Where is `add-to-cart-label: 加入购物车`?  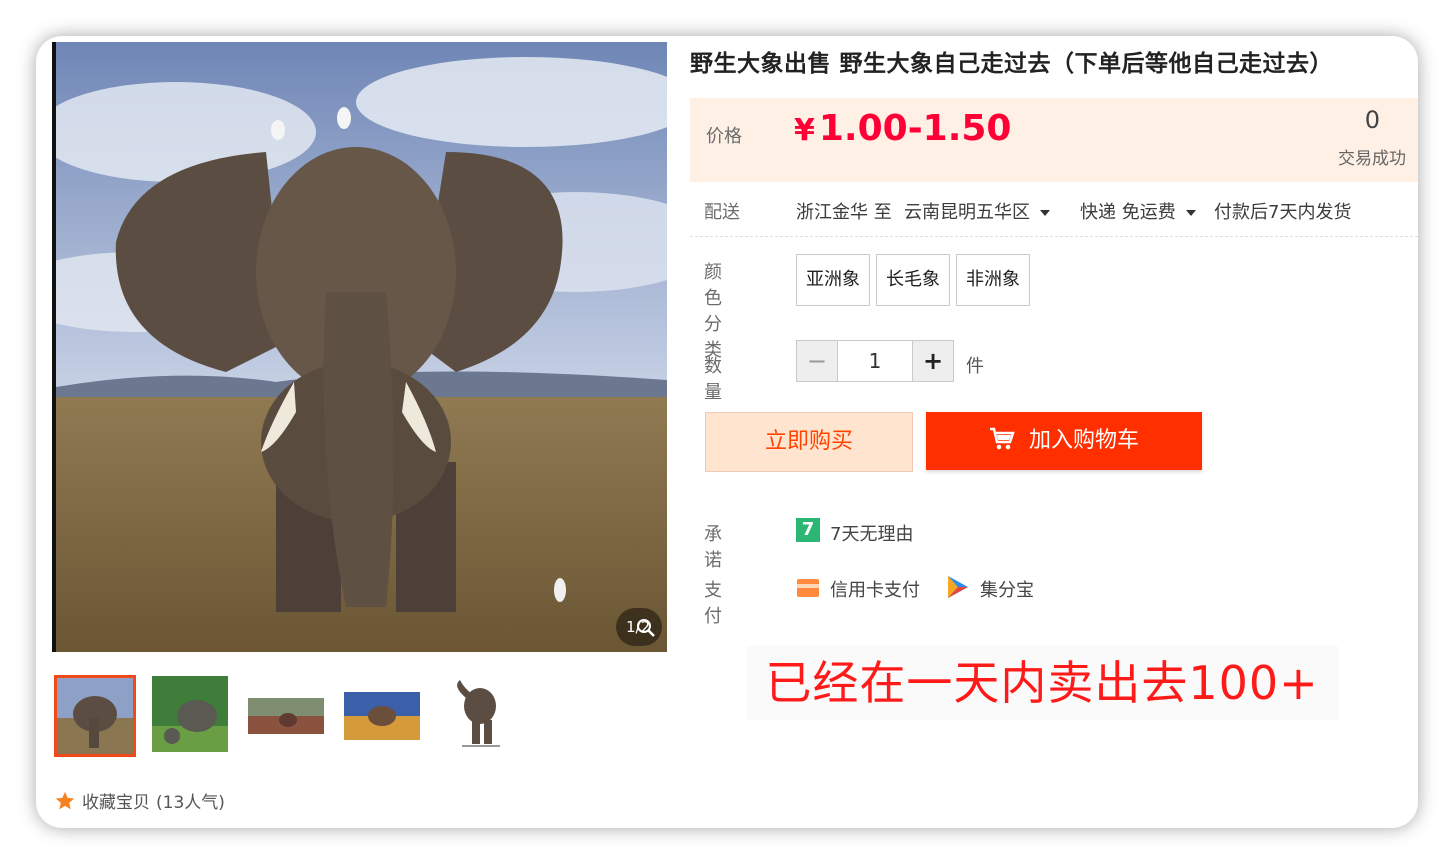
add-to-cart-label: 加入购物车 is located at coordinates (1083, 440).